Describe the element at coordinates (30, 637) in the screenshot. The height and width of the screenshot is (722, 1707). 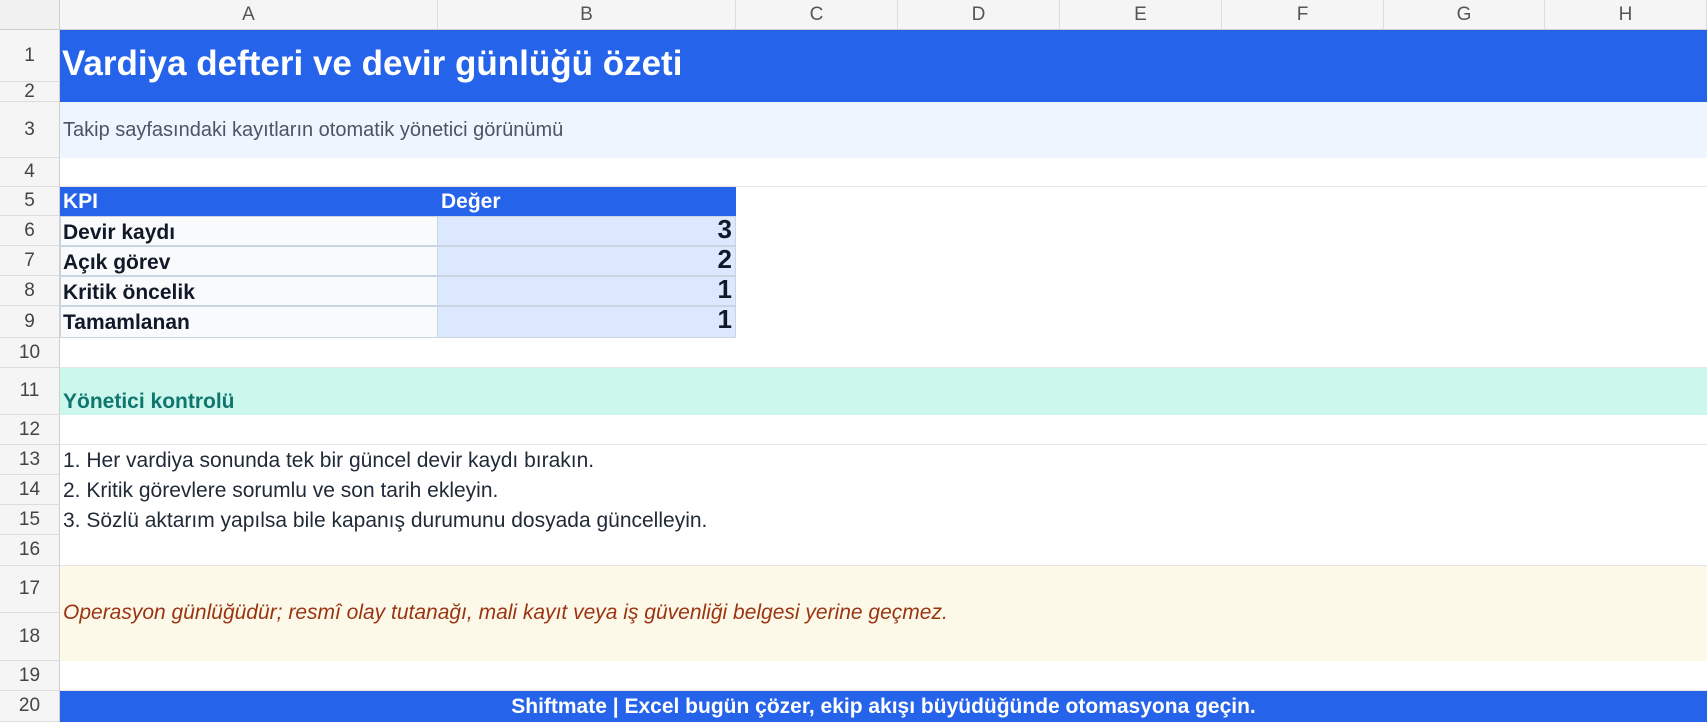
I see `row-header-18: 18` at that location.